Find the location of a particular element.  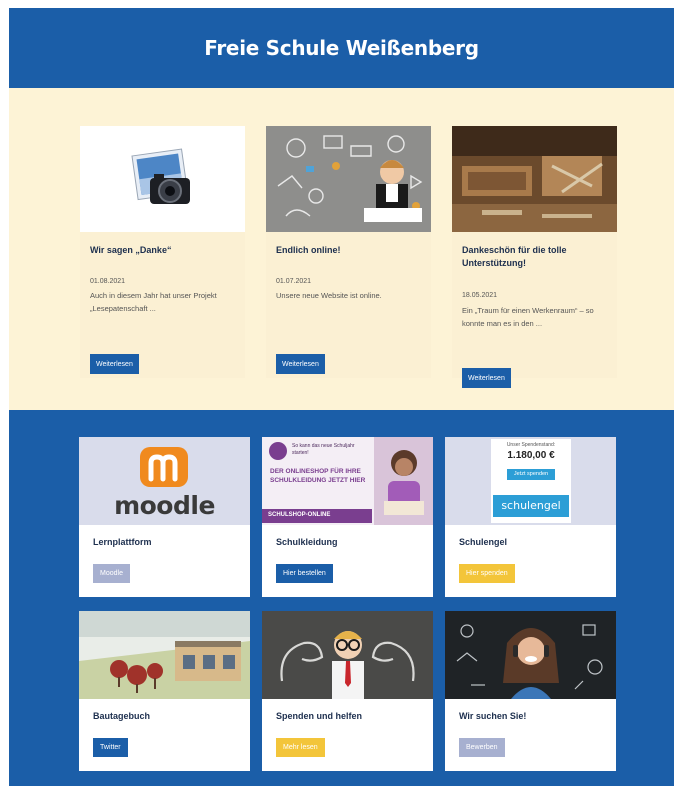

site-title: Freie Schule Weißenberg is located at coordinates (341, 48).